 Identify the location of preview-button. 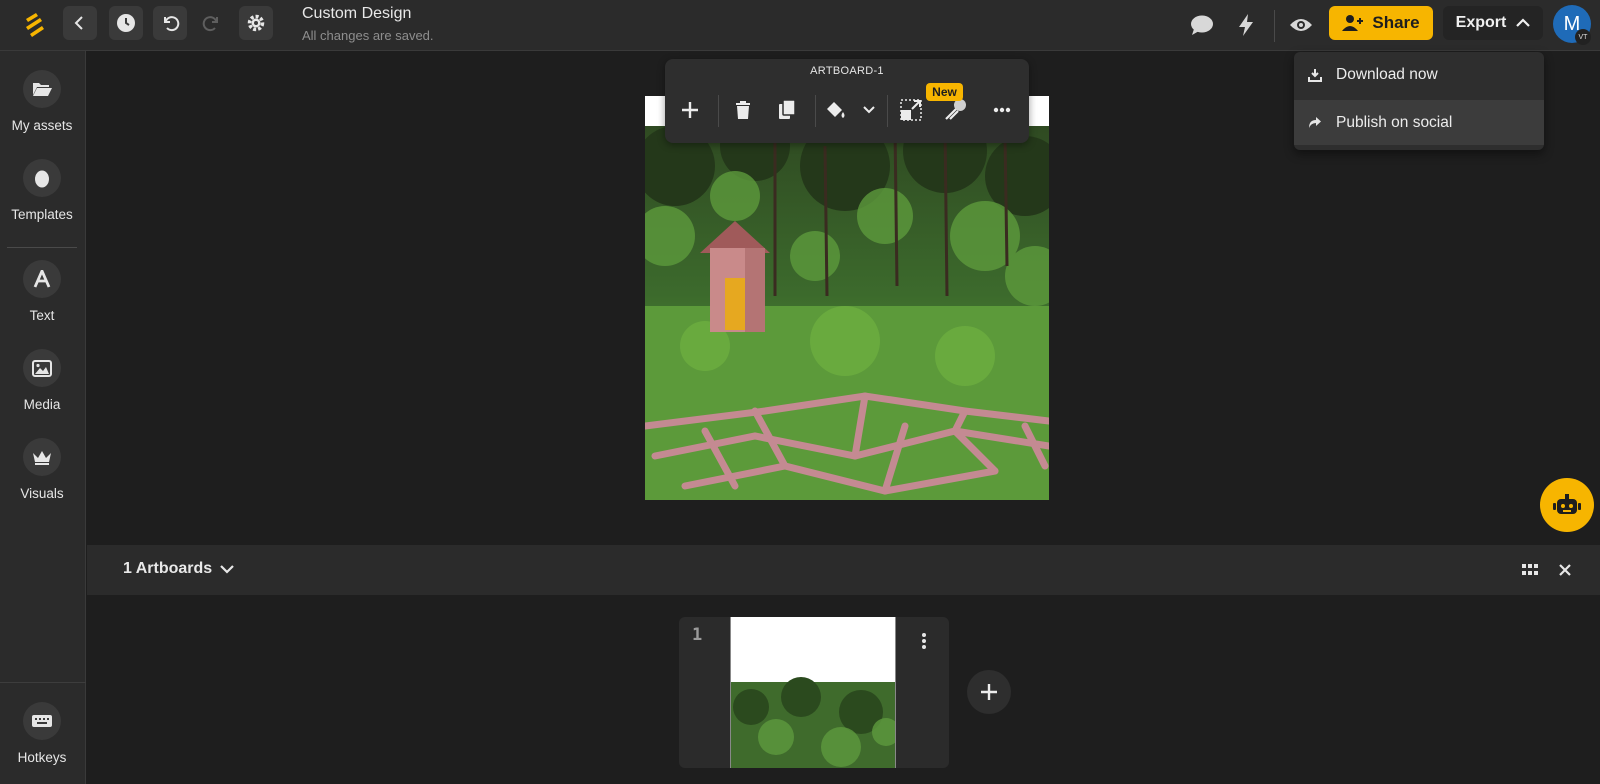
(1301, 25).